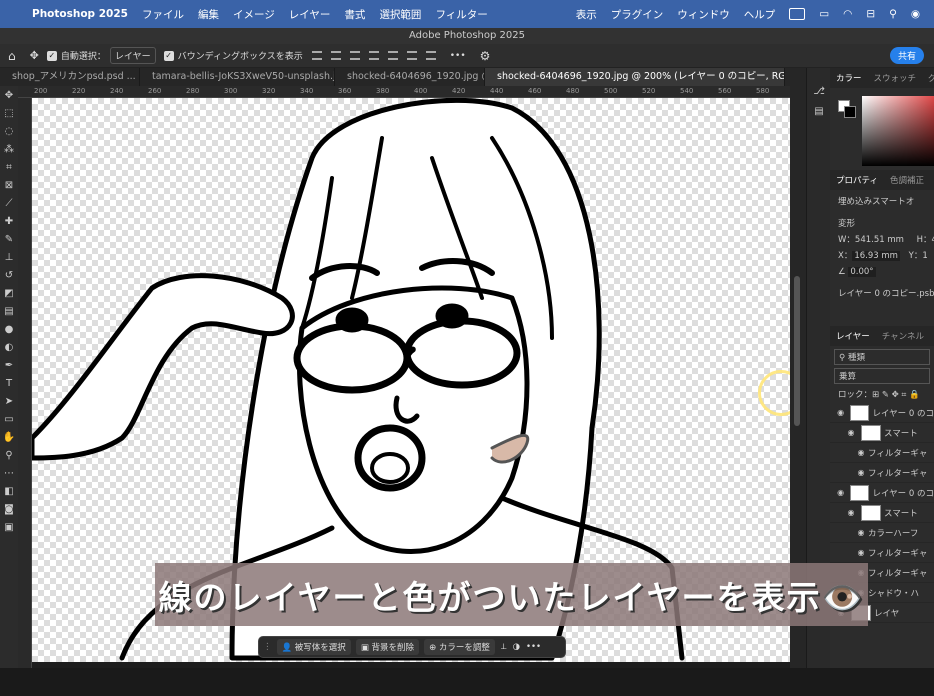 The width and height of the screenshot is (934, 696). Describe the element at coordinates (703, 14) in the screenshot. I see `menu-window: ウィンドウ` at that location.